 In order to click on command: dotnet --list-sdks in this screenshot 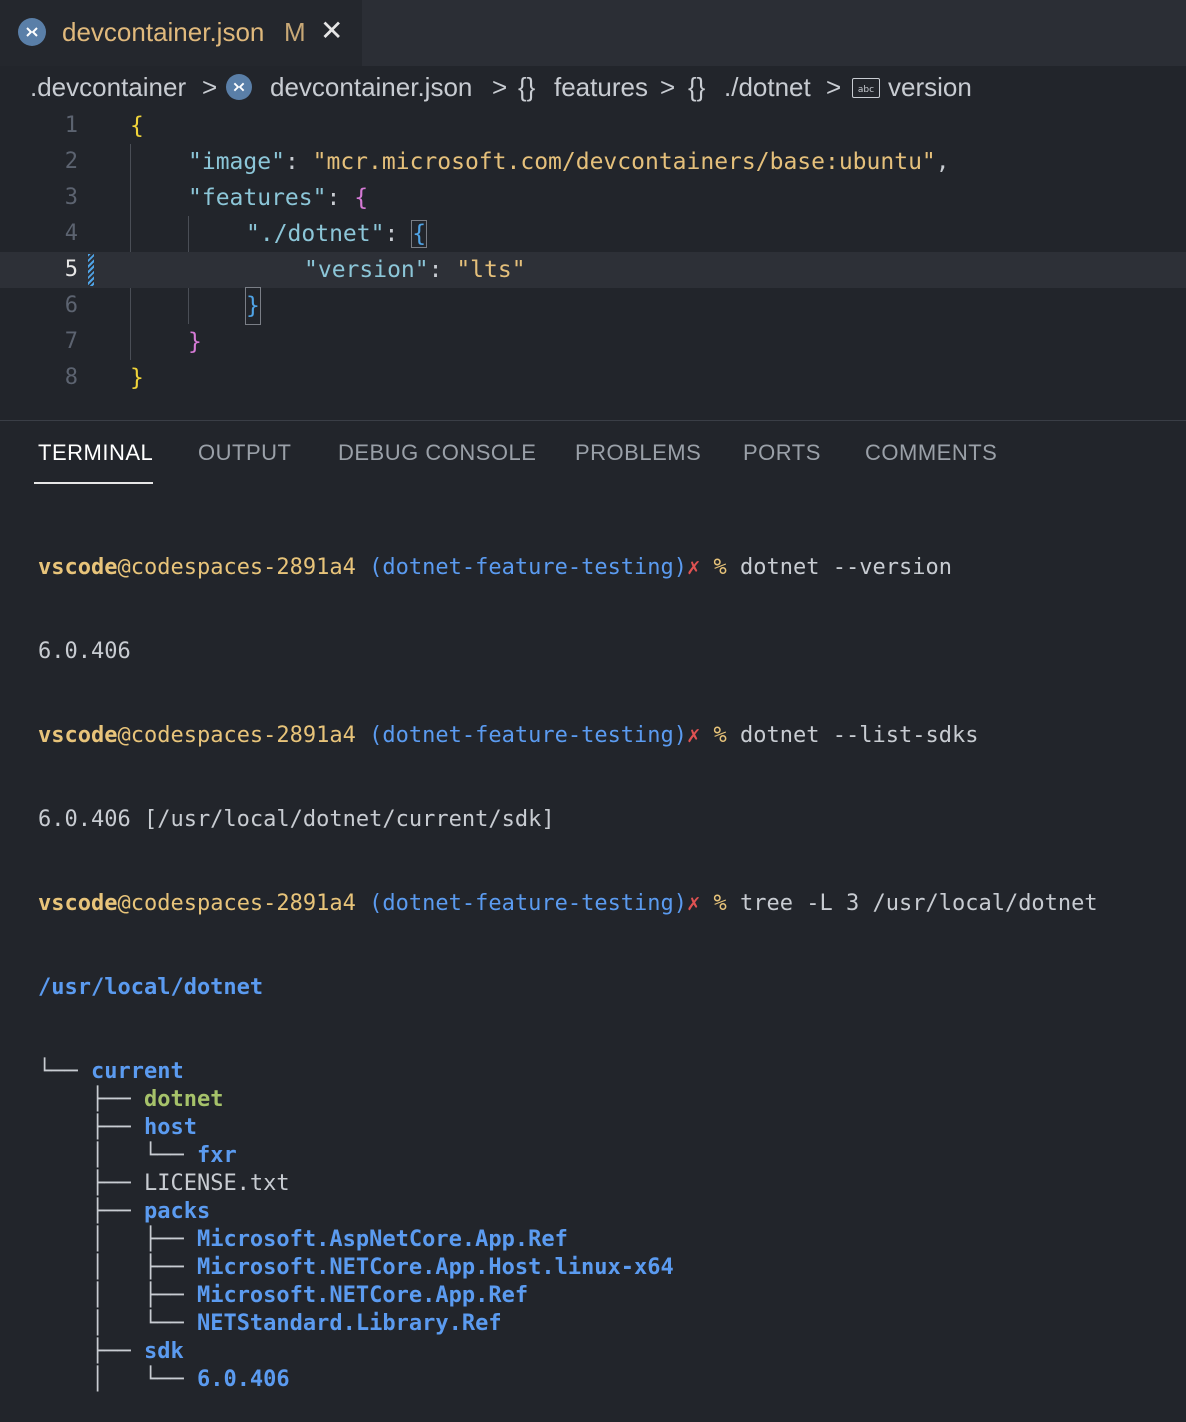, I will do `click(852, 735)`.